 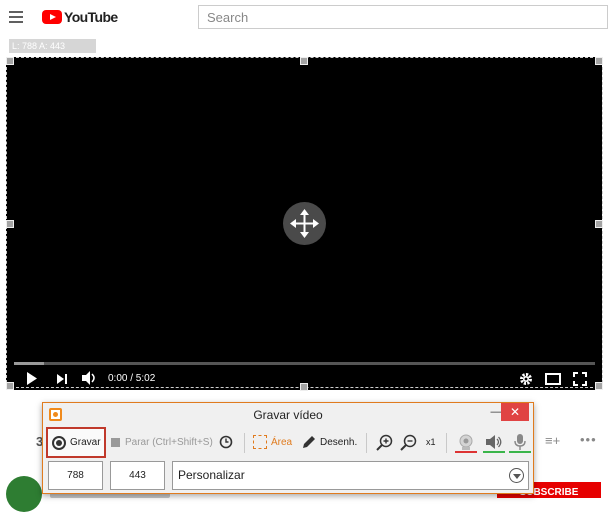 I want to click on draw-label: Desenh., so click(x=339, y=442).